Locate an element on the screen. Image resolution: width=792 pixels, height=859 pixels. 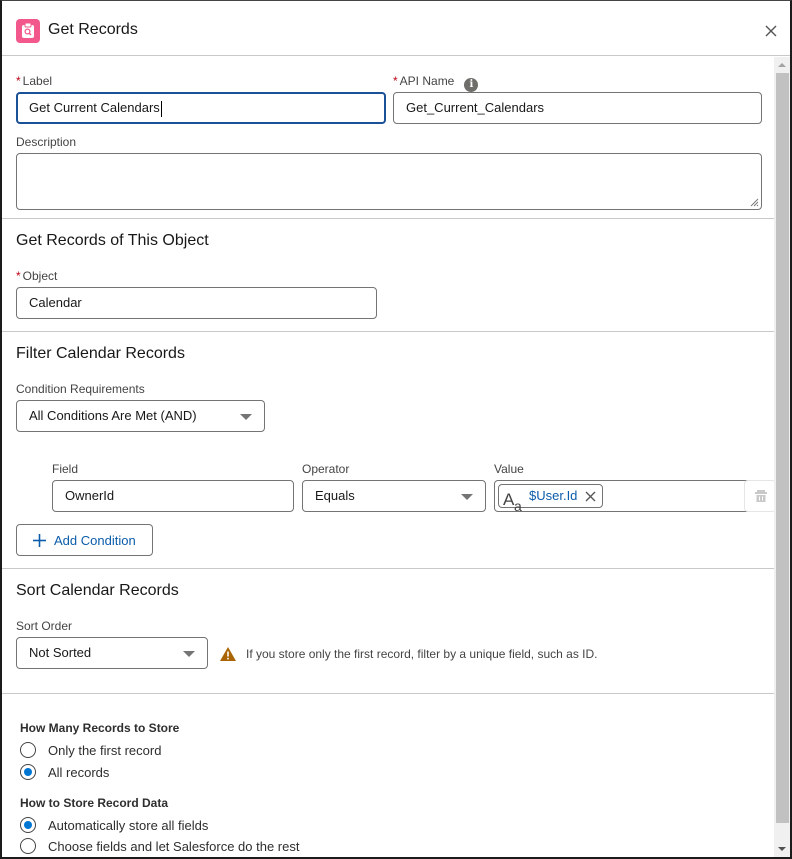
text-cursor is located at coordinates (161, 108).